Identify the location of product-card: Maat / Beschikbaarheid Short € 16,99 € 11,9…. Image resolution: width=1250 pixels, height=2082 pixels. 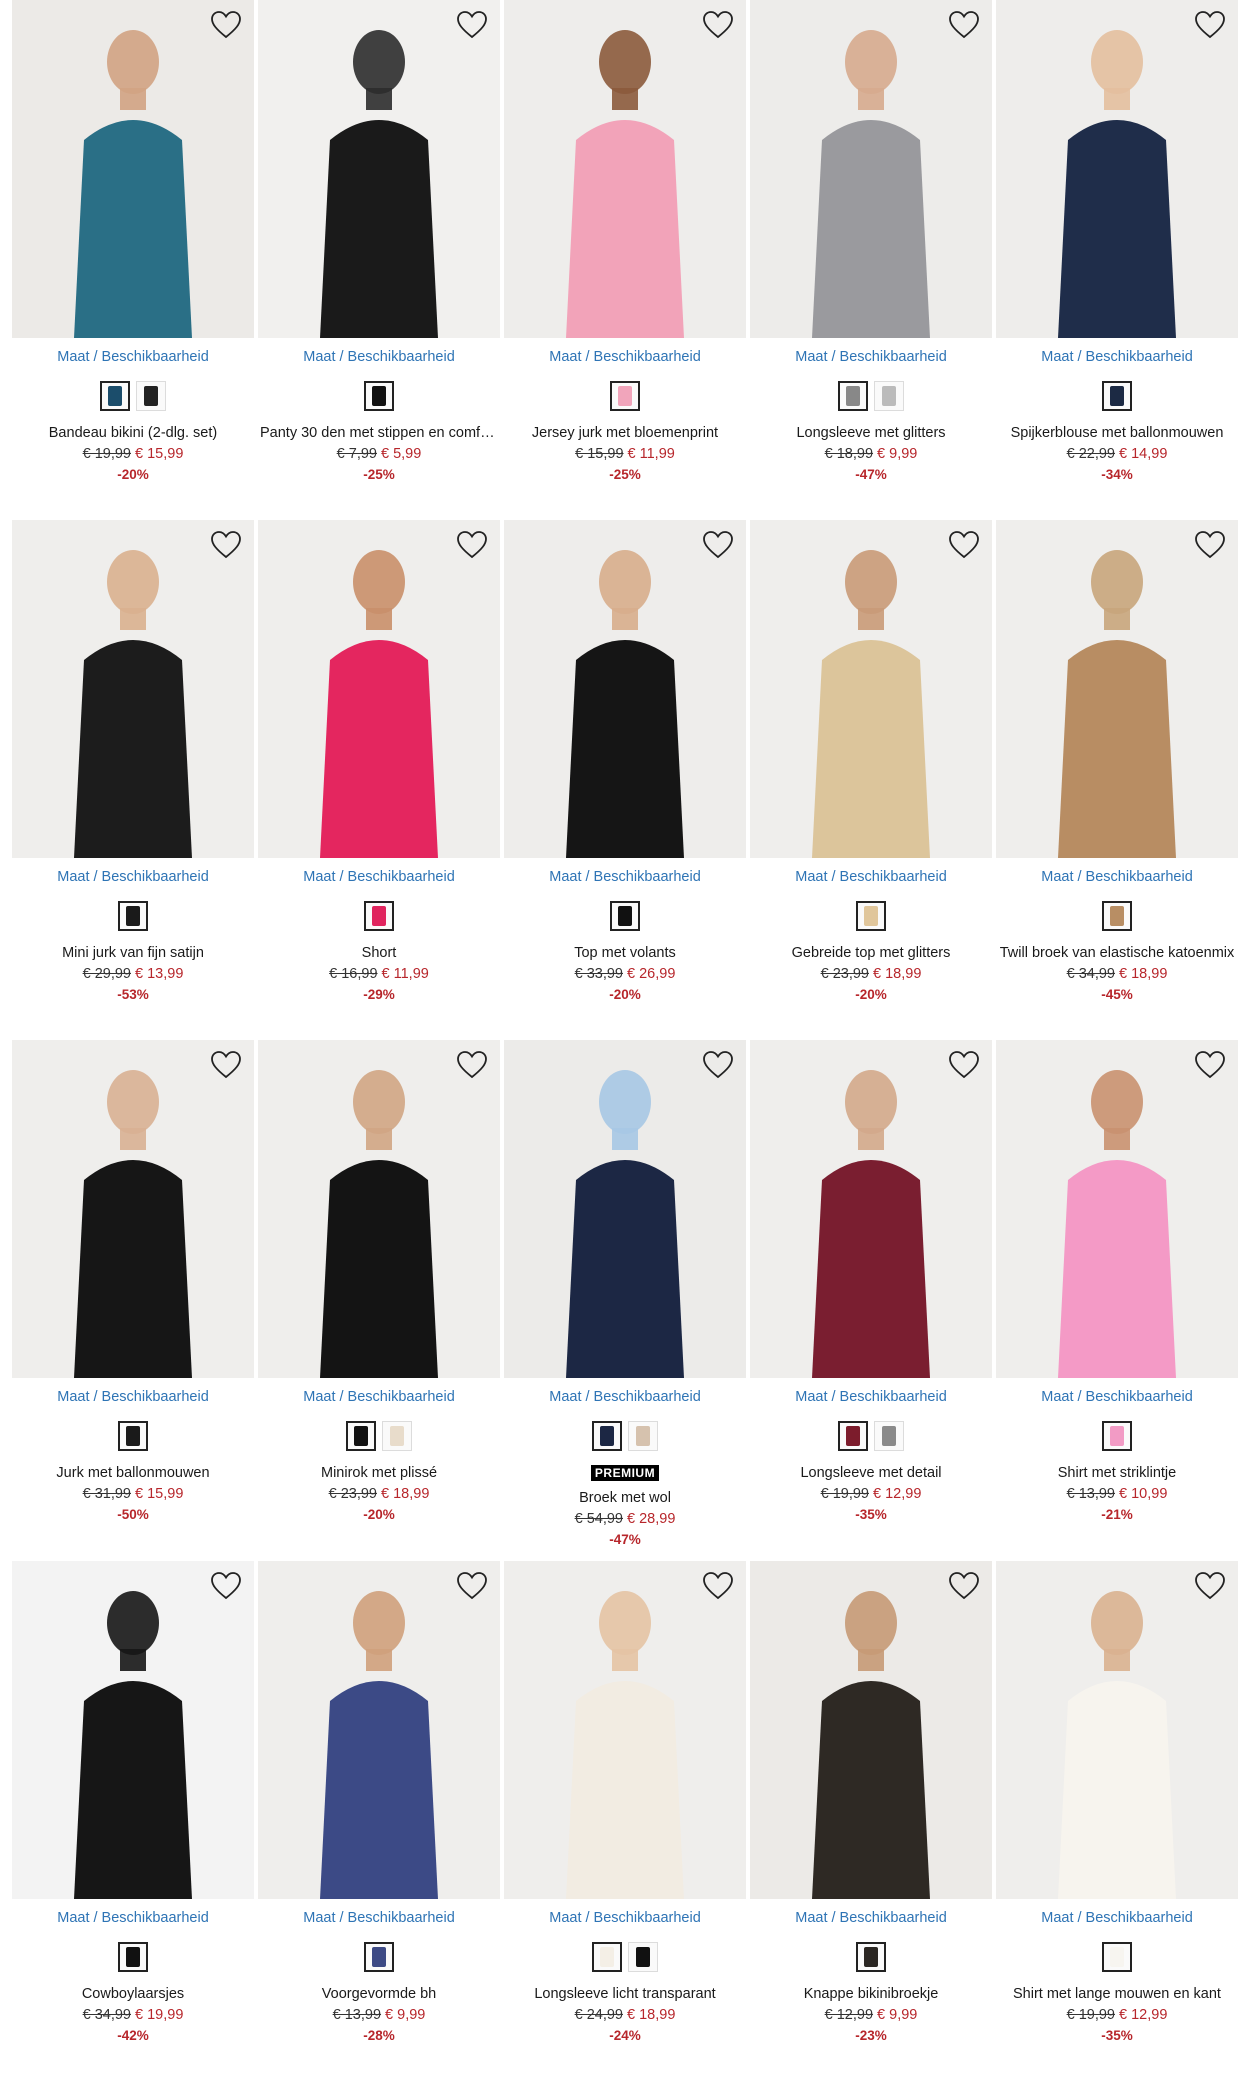
(379, 780).